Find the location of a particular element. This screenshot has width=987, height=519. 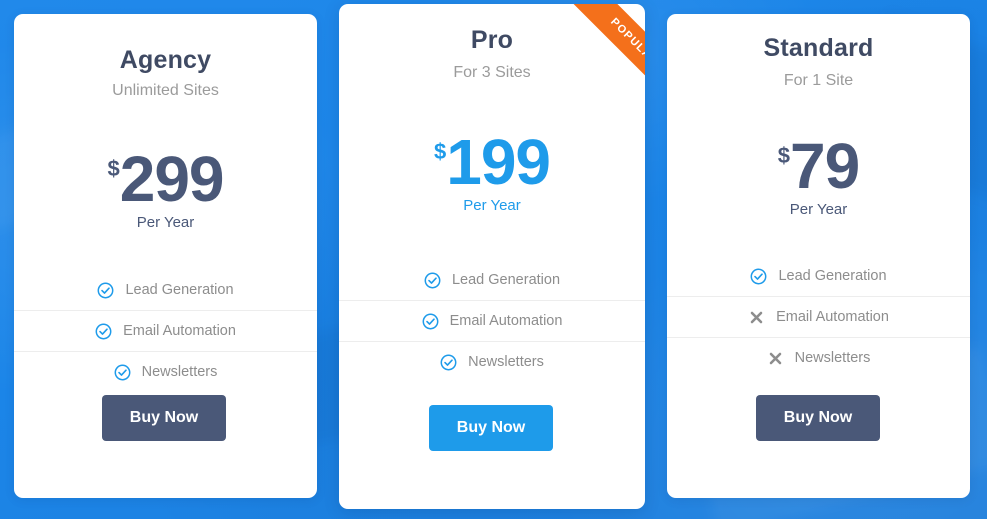

plan-price: $299 is located at coordinates (165, 179).